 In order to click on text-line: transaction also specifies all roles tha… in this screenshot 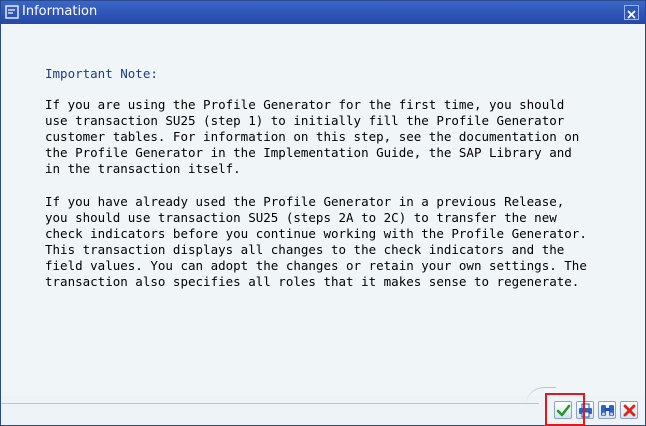, I will do `click(312, 281)`.